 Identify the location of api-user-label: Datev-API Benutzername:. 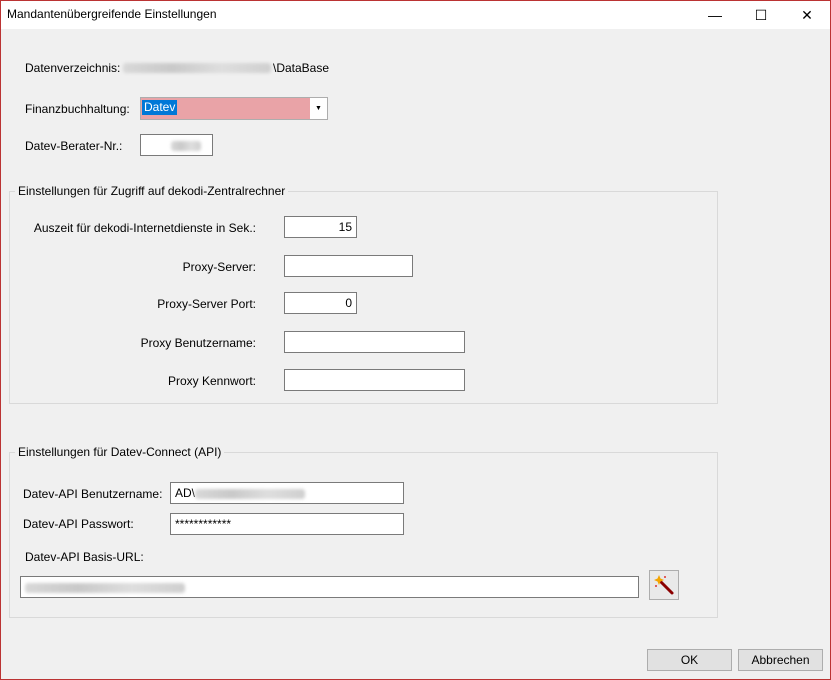
(93, 494).